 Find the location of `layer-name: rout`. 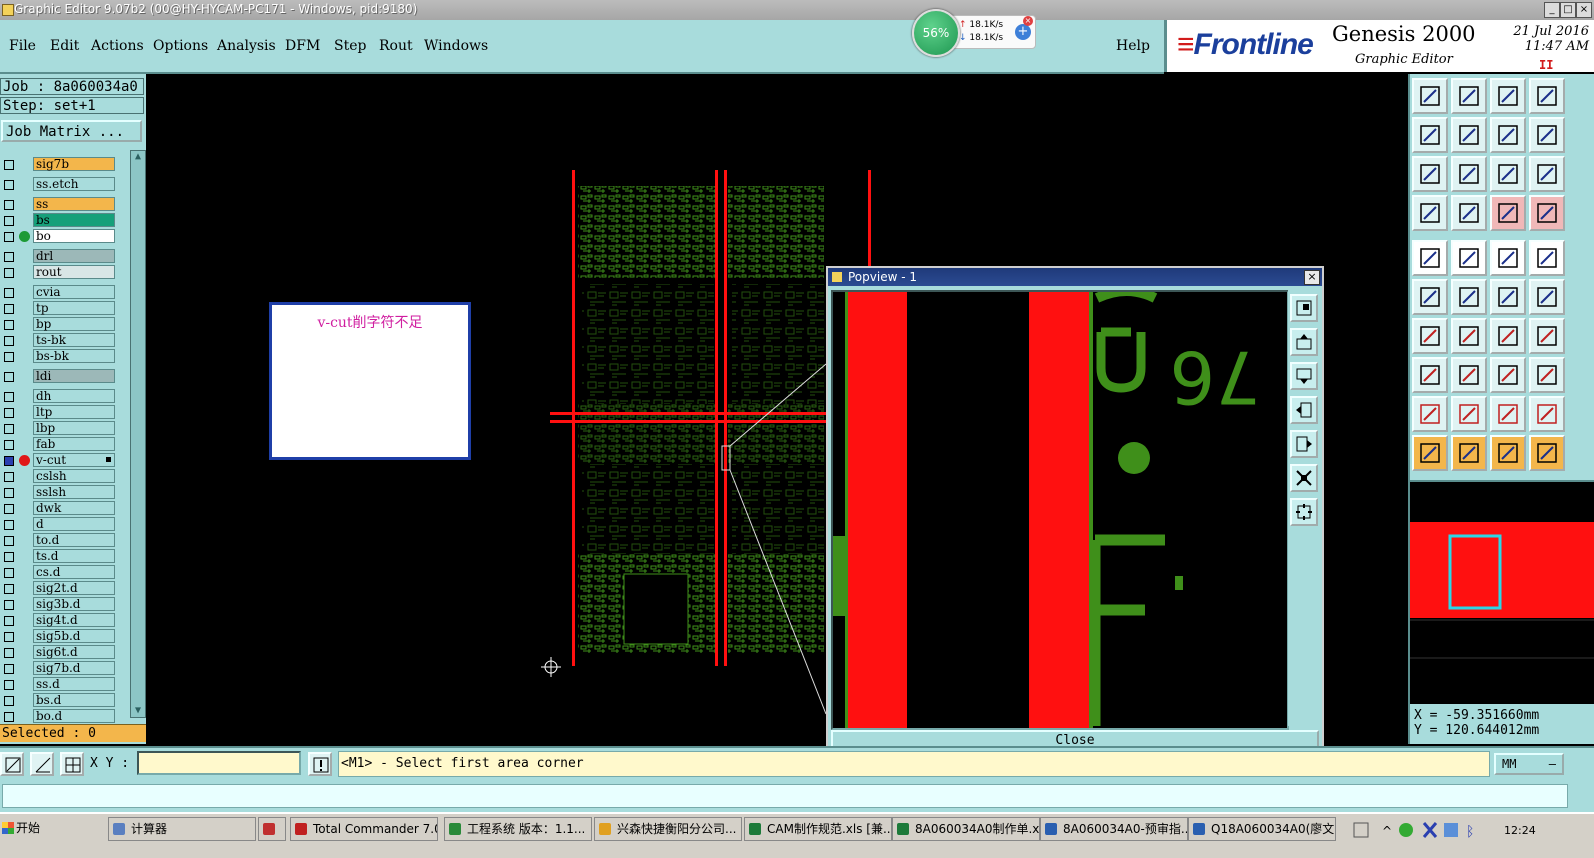

layer-name: rout is located at coordinates (74, 272).